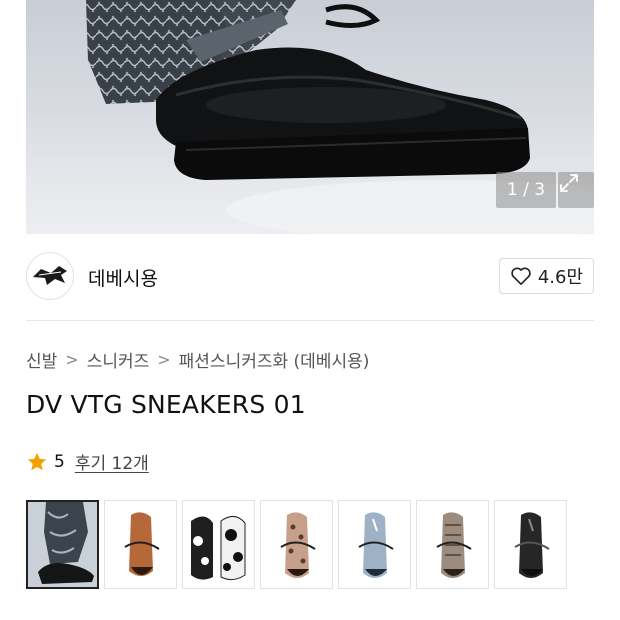 Image resolution: width=620 pixels, height=620 pixels. I want to click on expand-icon, so click(569, 183).